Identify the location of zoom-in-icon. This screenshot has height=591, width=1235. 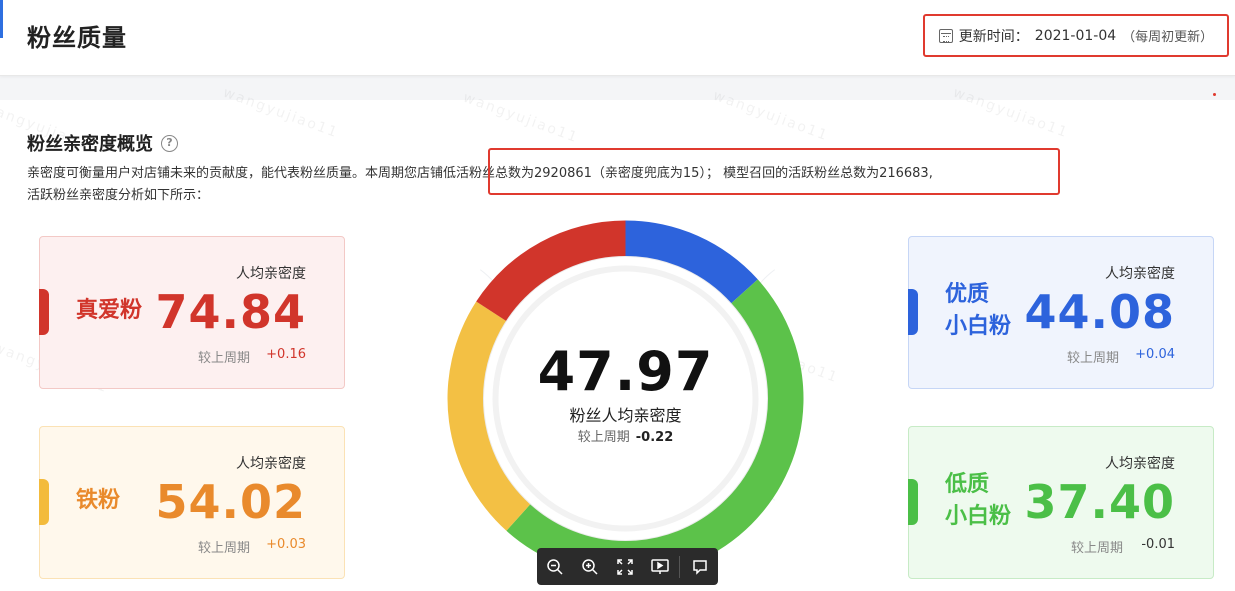
(589, 566).